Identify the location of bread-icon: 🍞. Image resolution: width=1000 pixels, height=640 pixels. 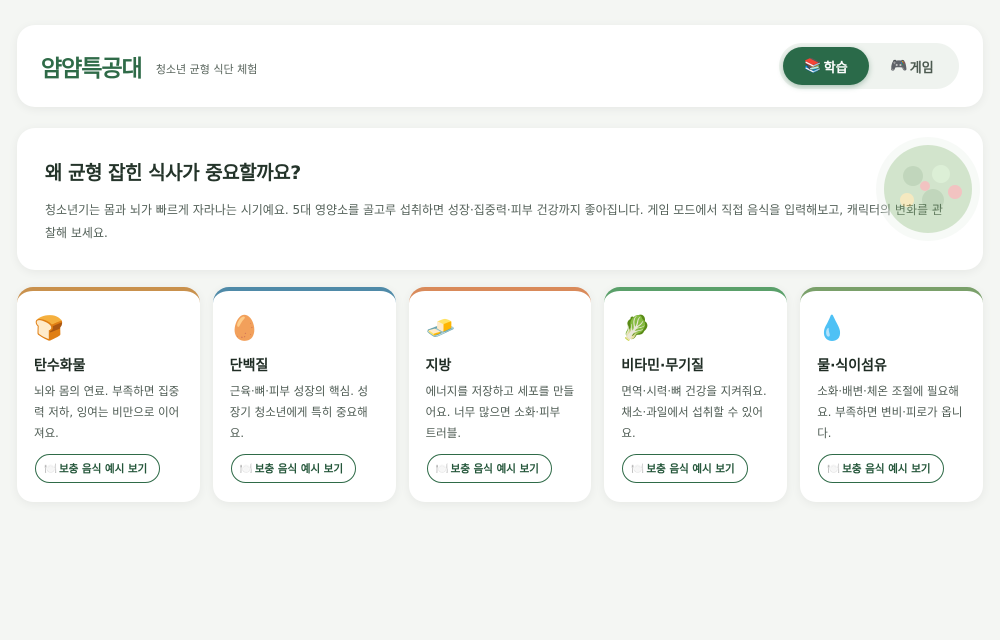
(49, 328).